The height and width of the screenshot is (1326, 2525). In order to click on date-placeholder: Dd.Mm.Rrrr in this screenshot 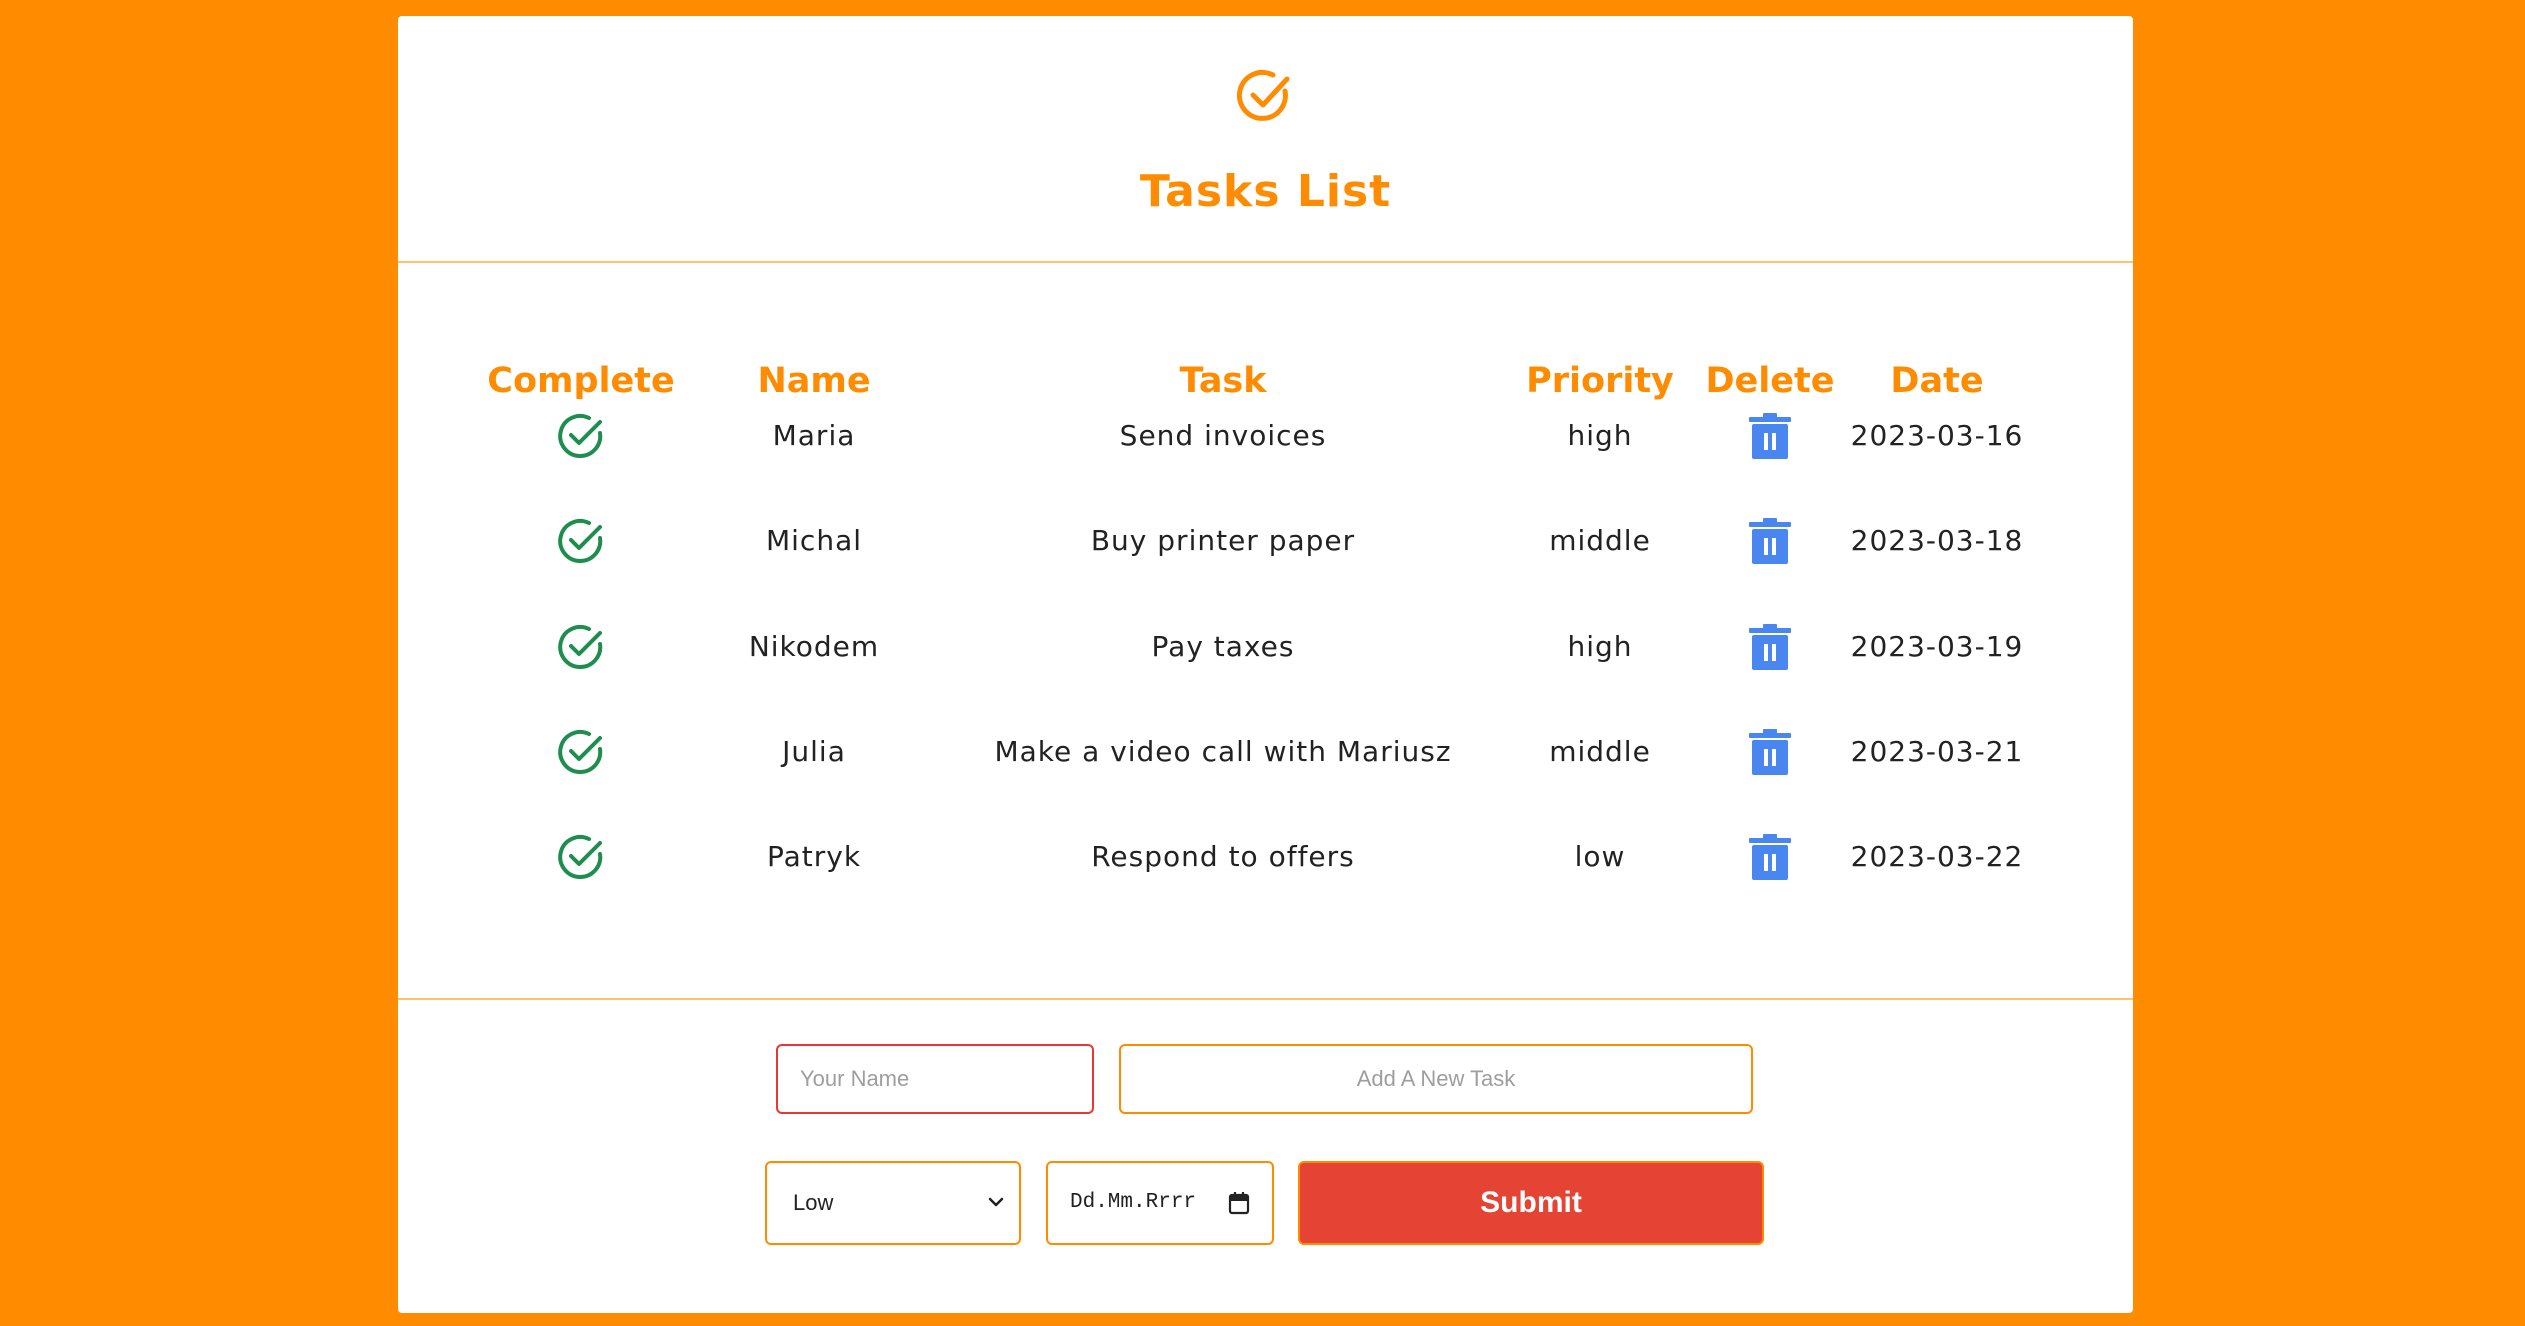, I will do `click(1133, 1202)`.